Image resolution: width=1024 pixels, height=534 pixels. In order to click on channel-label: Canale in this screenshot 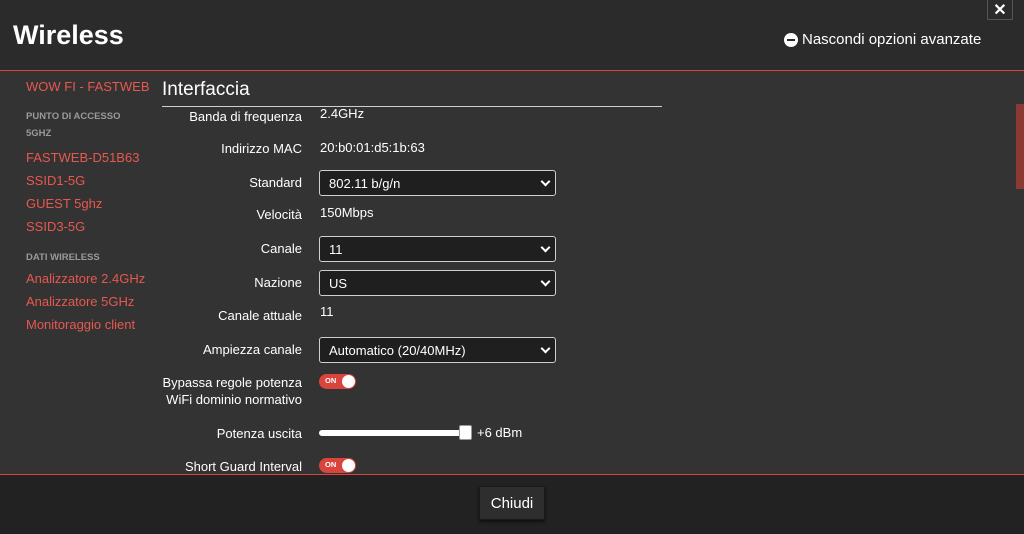, I will do `click(281, 248)`.